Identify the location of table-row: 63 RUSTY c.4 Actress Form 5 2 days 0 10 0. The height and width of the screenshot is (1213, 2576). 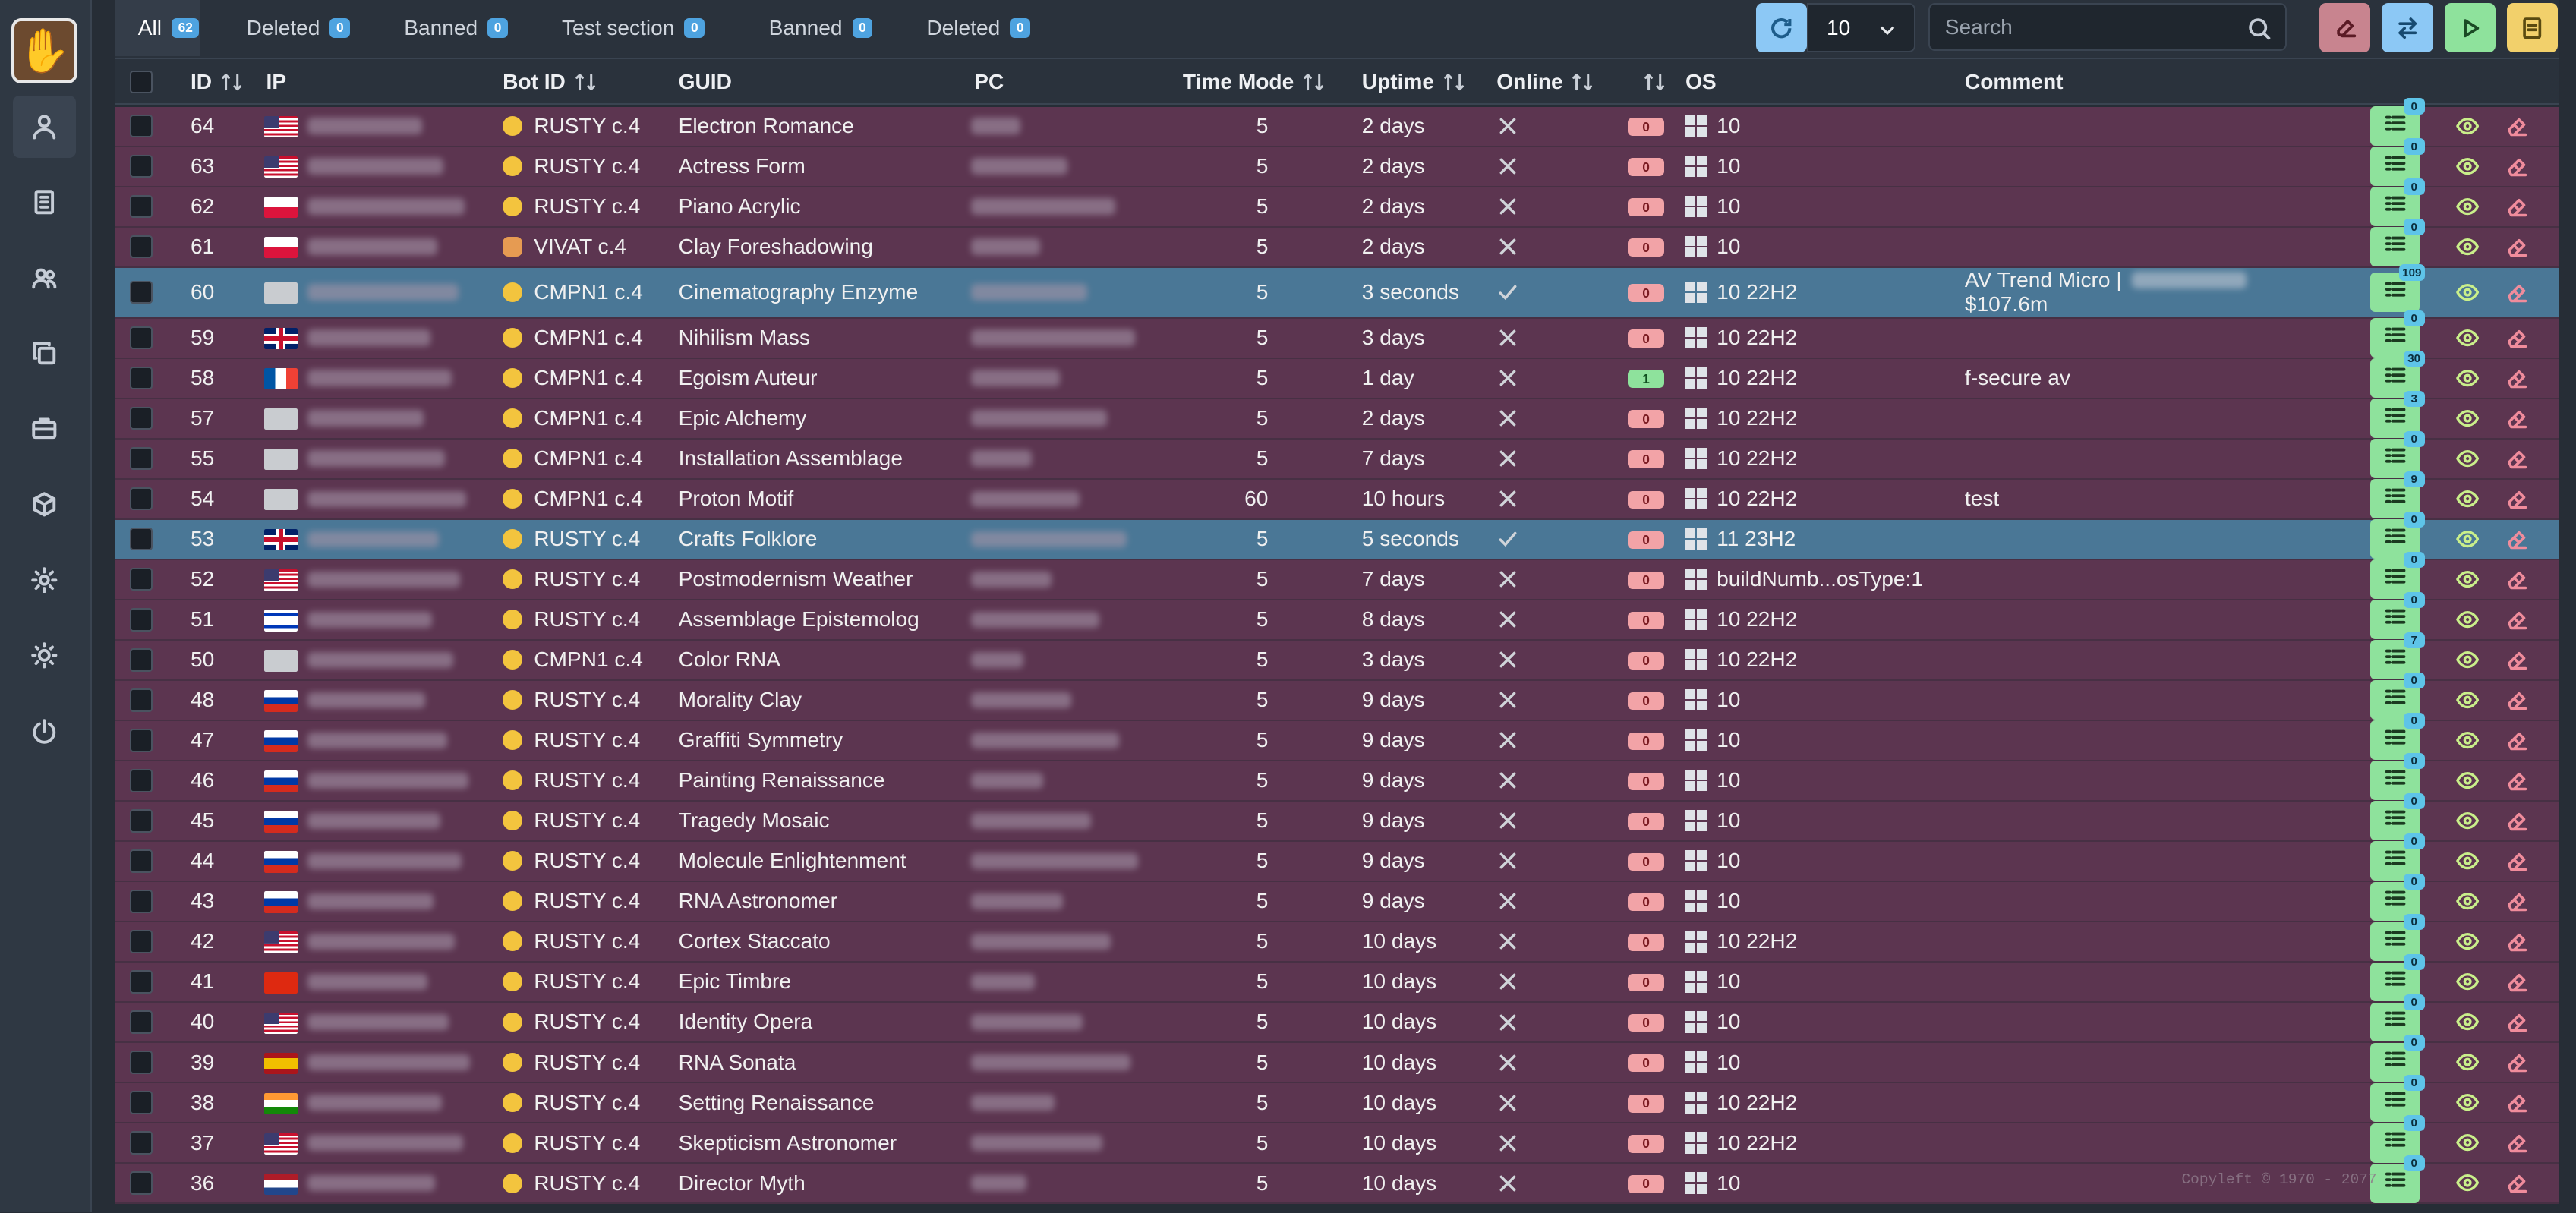
(1337, 162).